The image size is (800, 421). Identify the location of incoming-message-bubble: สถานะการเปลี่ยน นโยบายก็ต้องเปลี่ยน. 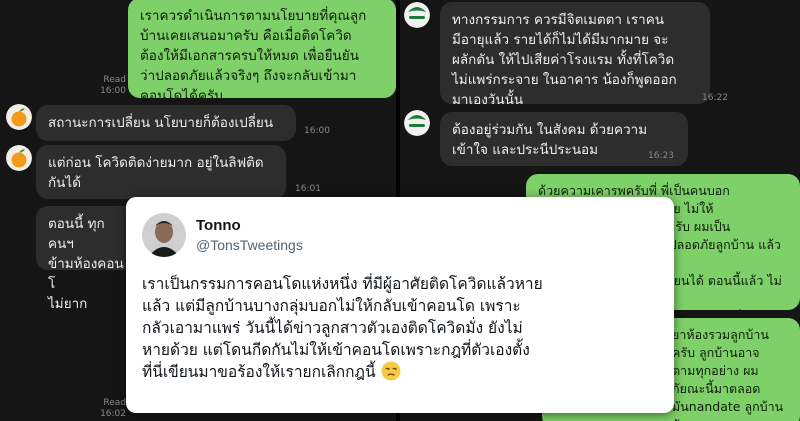
(166, 123).